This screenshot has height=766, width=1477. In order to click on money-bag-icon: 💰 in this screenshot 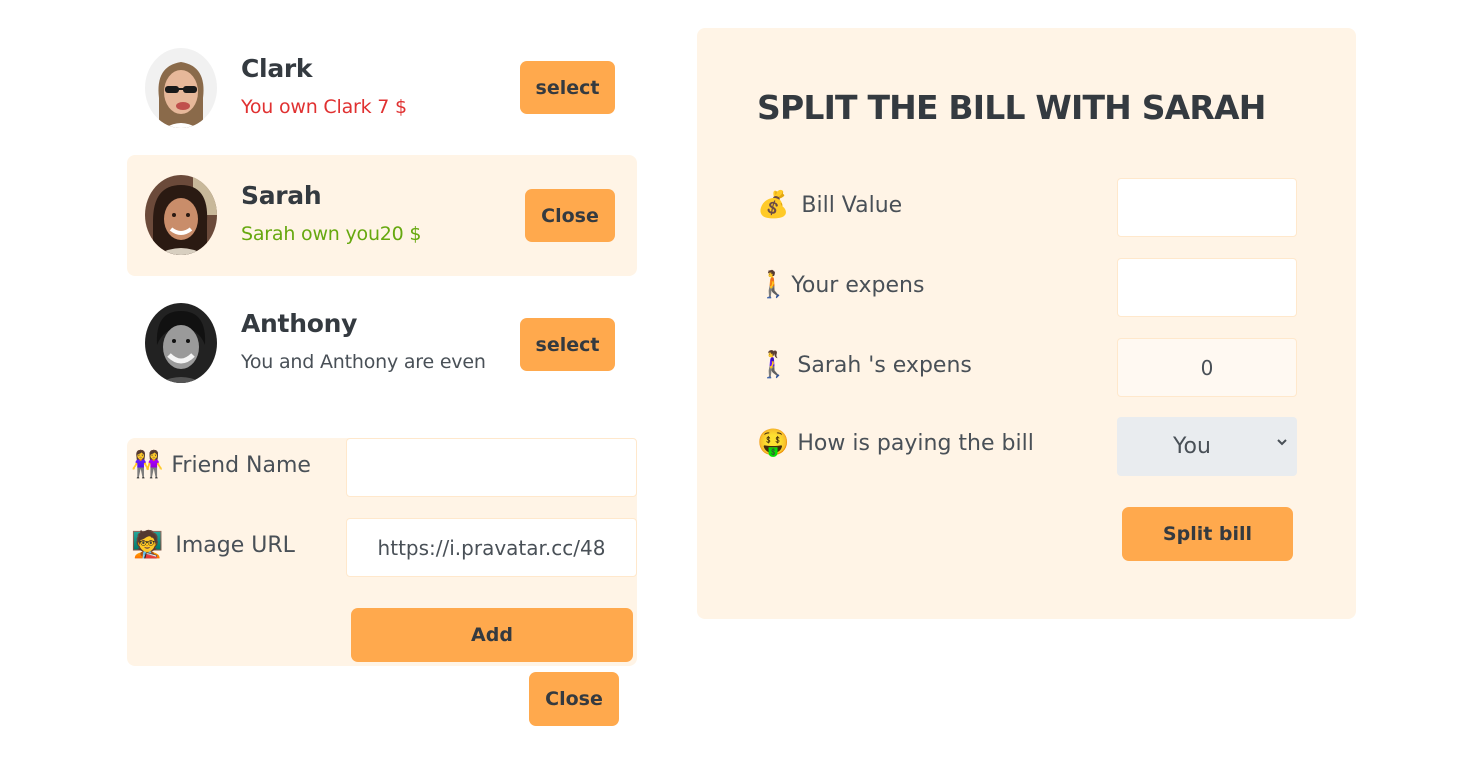, I will do `click(773, 205)`.